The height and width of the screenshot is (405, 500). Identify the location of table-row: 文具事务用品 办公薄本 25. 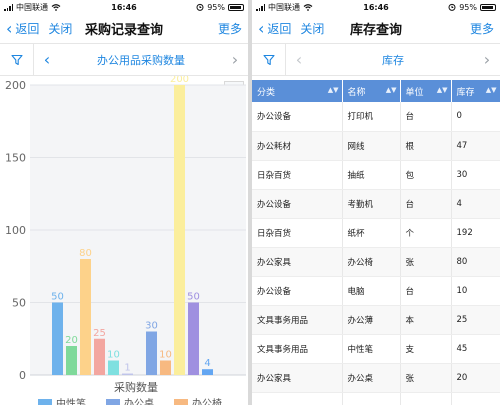
(376, 320).